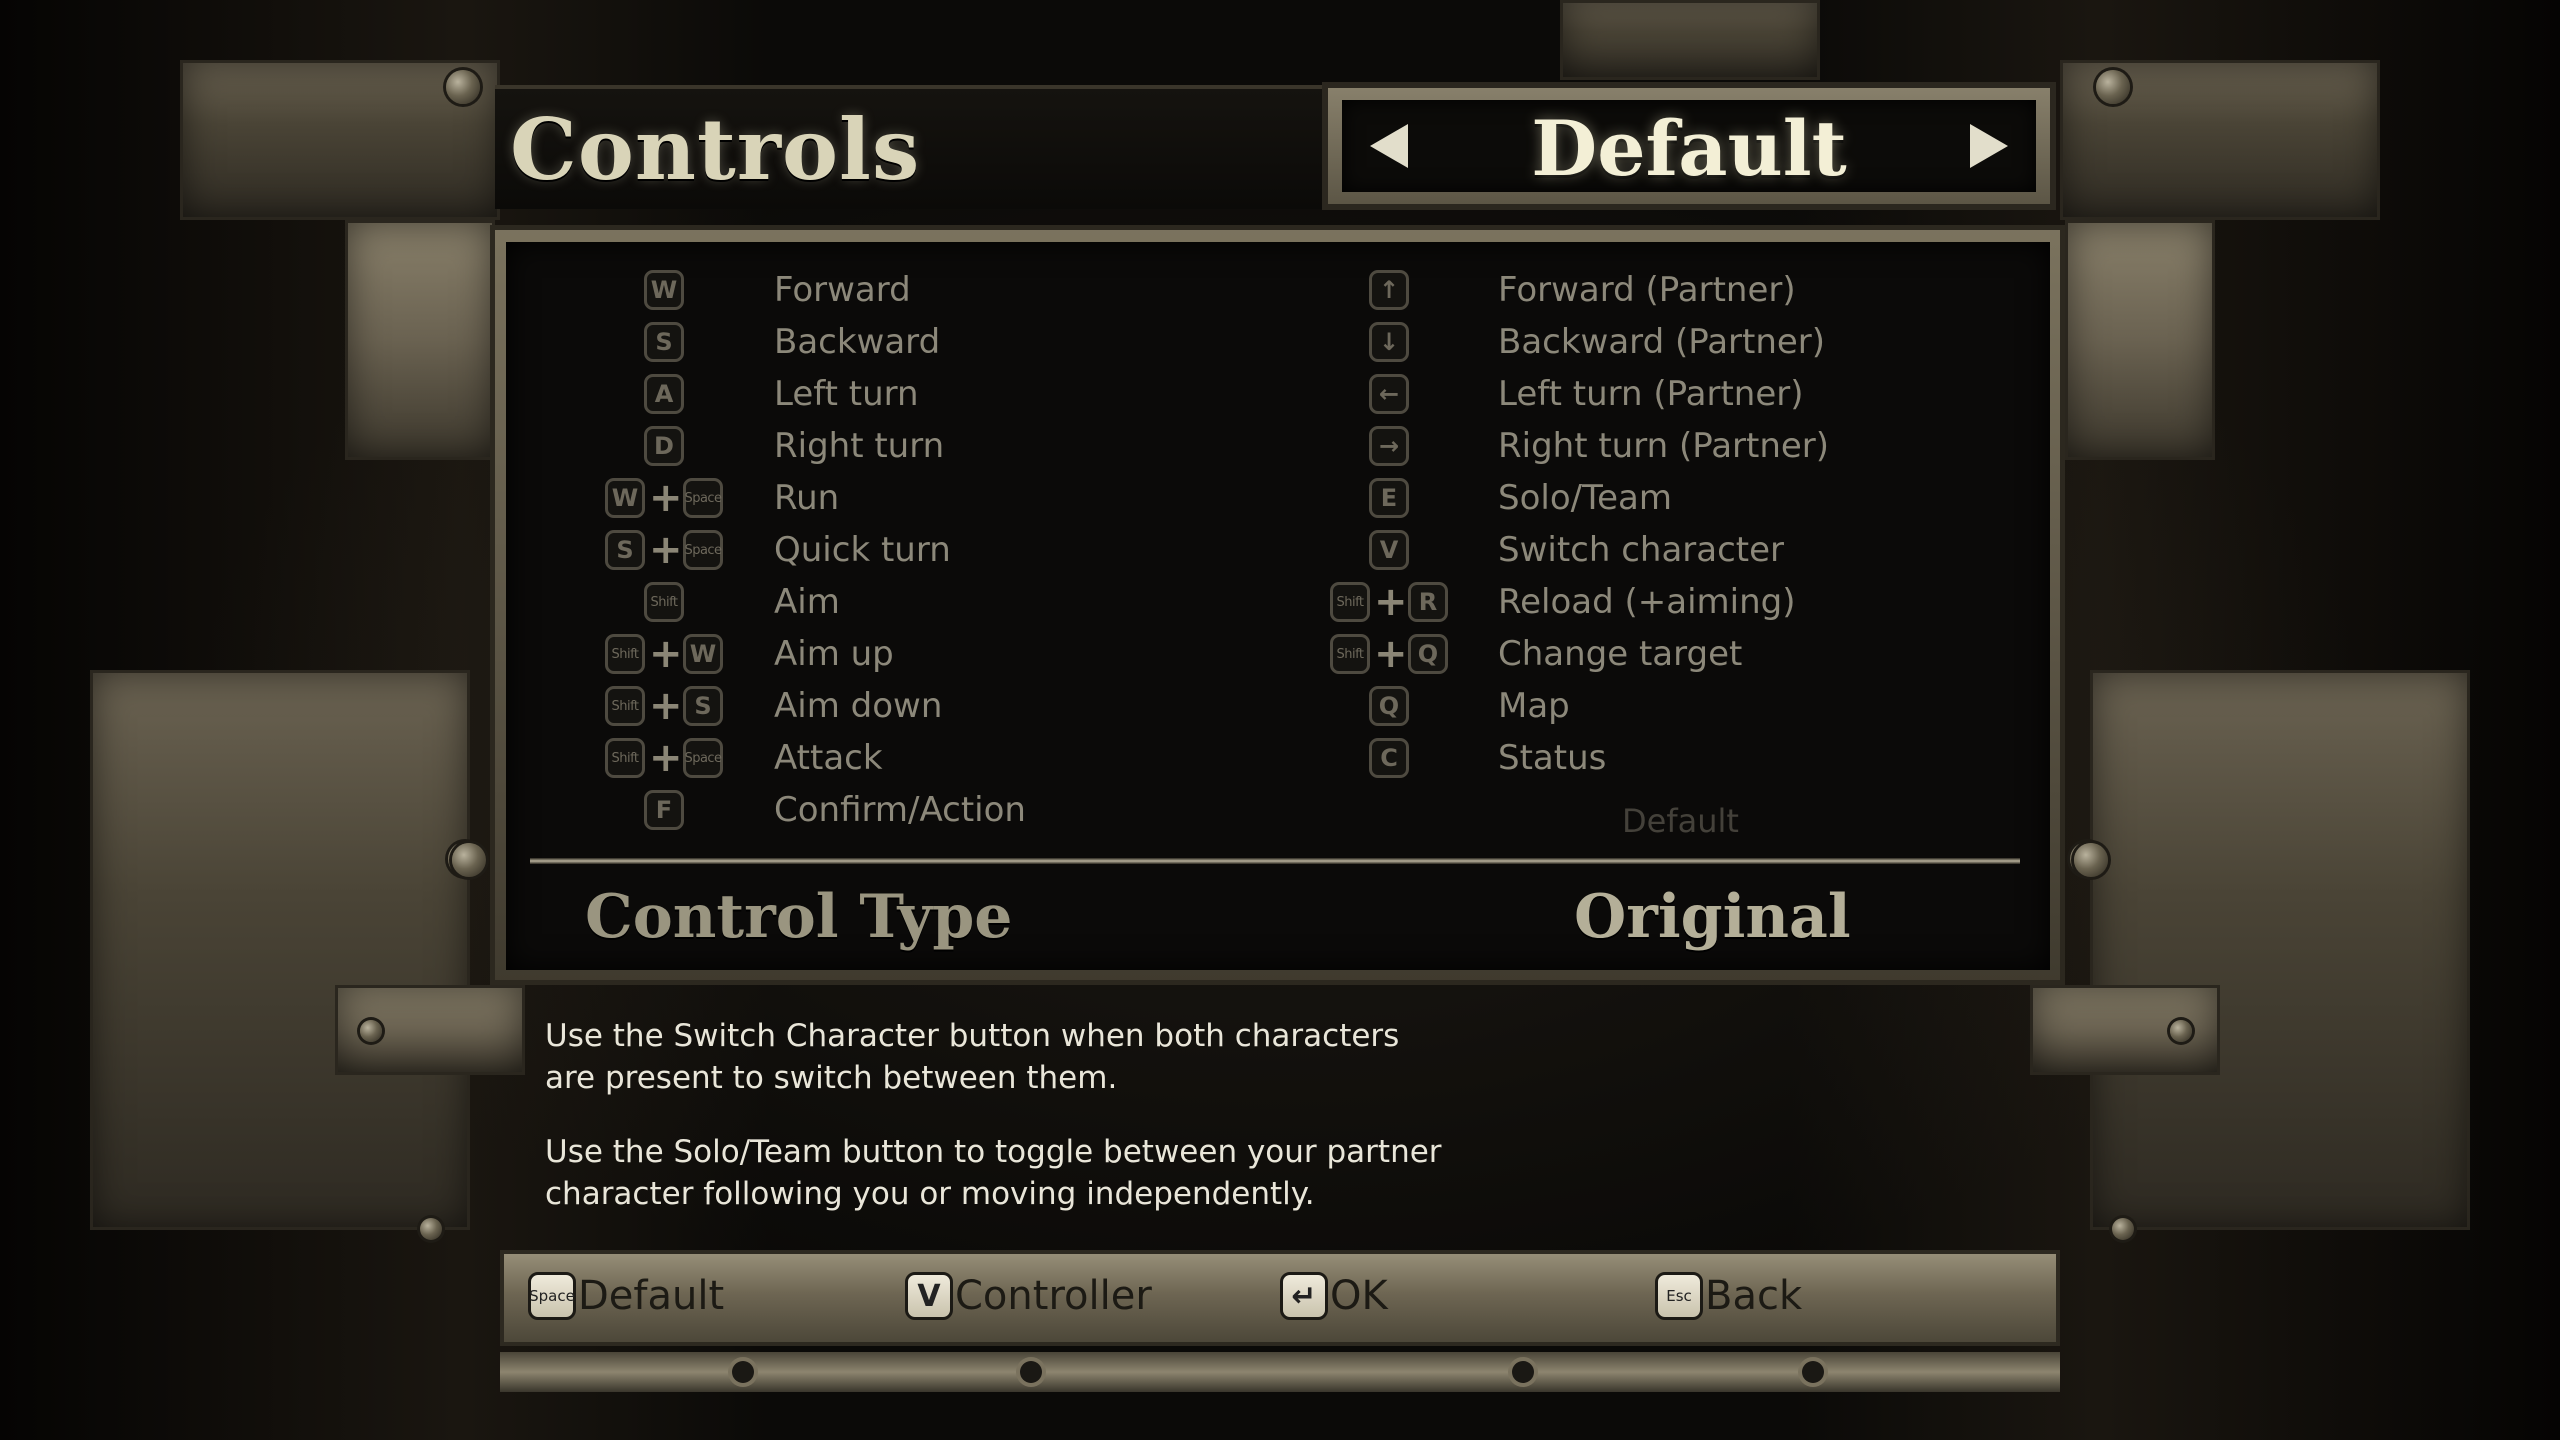 The width and height of the screenshot is (2560, 1440). I want to click on key-icon: C, so click(1389, 758).